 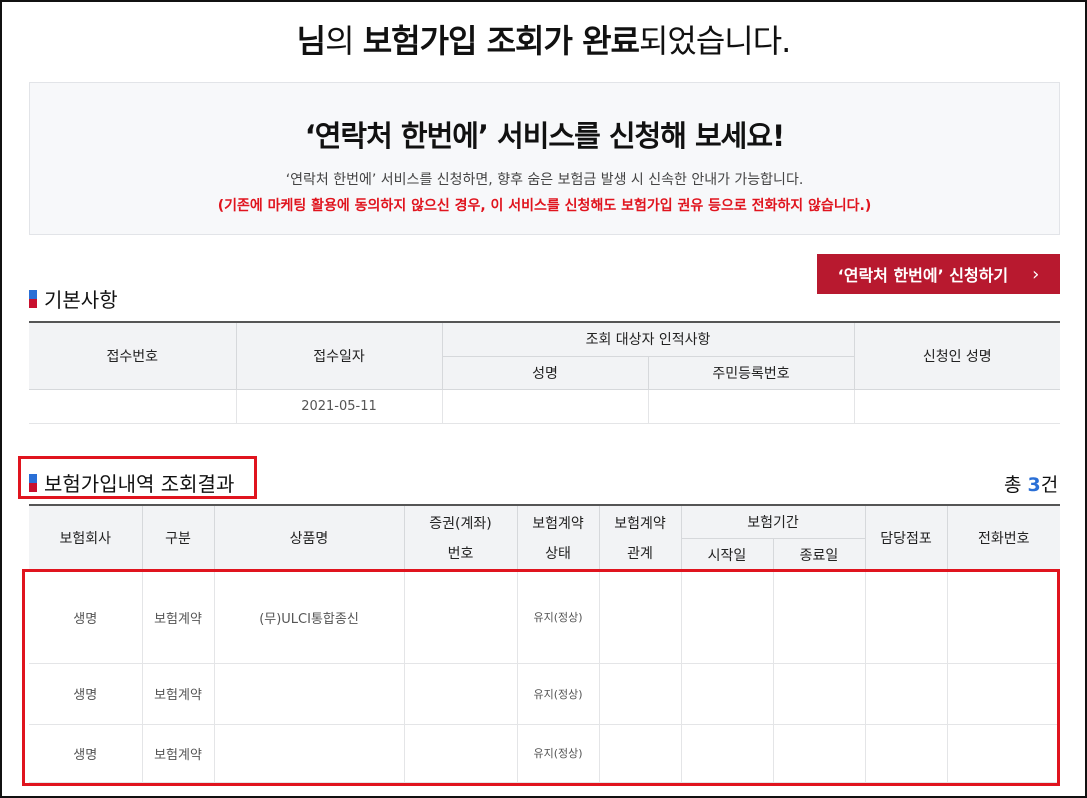 What do you see at coordinates (640, 524) in the screenshot?
I see `header-relation-line1: 보험계약` at bounding box center [640, 524].